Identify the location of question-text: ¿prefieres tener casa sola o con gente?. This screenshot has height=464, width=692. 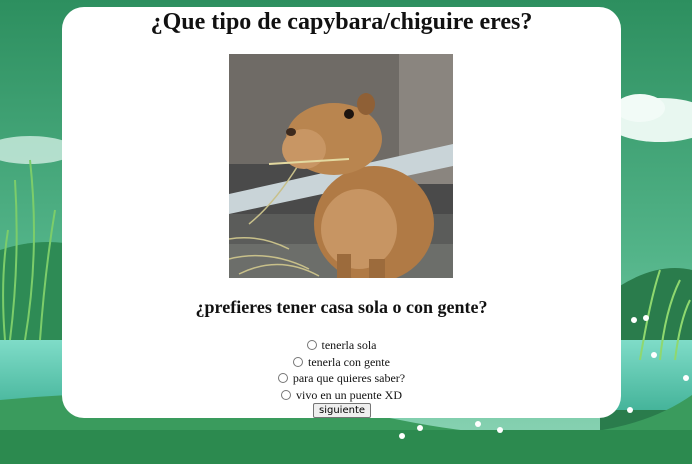
(341, 307).